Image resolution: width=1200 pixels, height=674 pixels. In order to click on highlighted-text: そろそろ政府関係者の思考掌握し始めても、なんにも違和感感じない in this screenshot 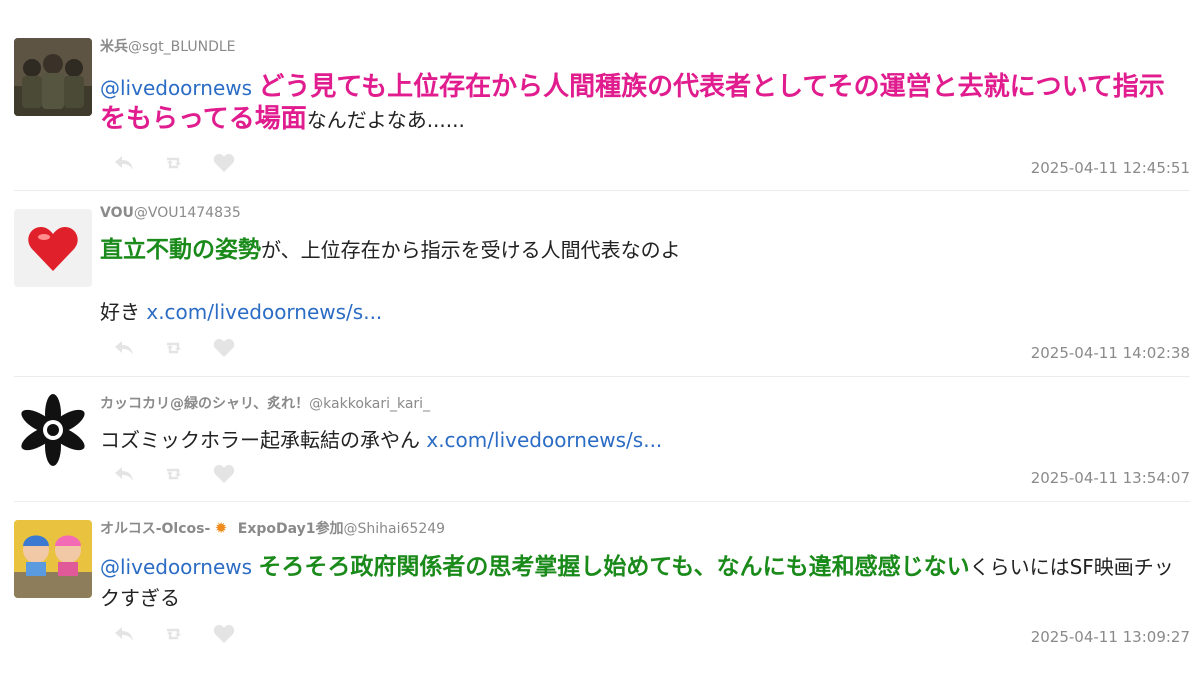, I will do `click(614, 567)`.